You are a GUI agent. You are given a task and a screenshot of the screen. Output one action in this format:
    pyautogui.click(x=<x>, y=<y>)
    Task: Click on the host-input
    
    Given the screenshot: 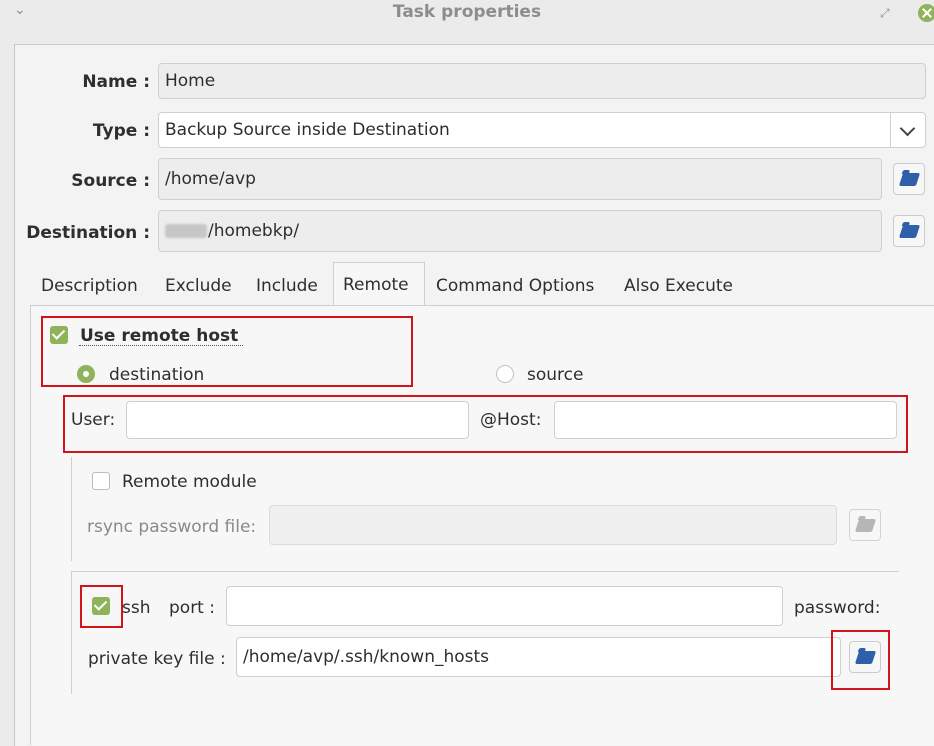 What is the action you would take?
    pyautogui.click(x=725, y=420)
    